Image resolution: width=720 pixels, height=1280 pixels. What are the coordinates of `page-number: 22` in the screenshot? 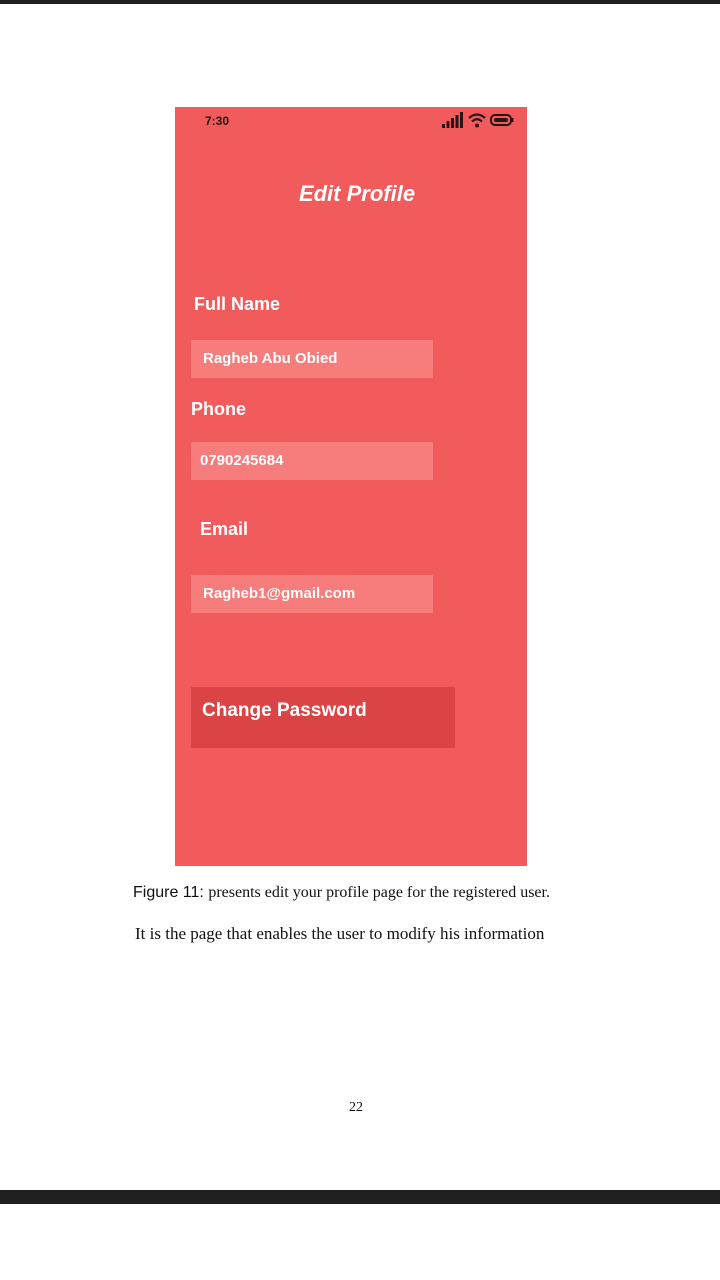 It's located at (356, 1107).